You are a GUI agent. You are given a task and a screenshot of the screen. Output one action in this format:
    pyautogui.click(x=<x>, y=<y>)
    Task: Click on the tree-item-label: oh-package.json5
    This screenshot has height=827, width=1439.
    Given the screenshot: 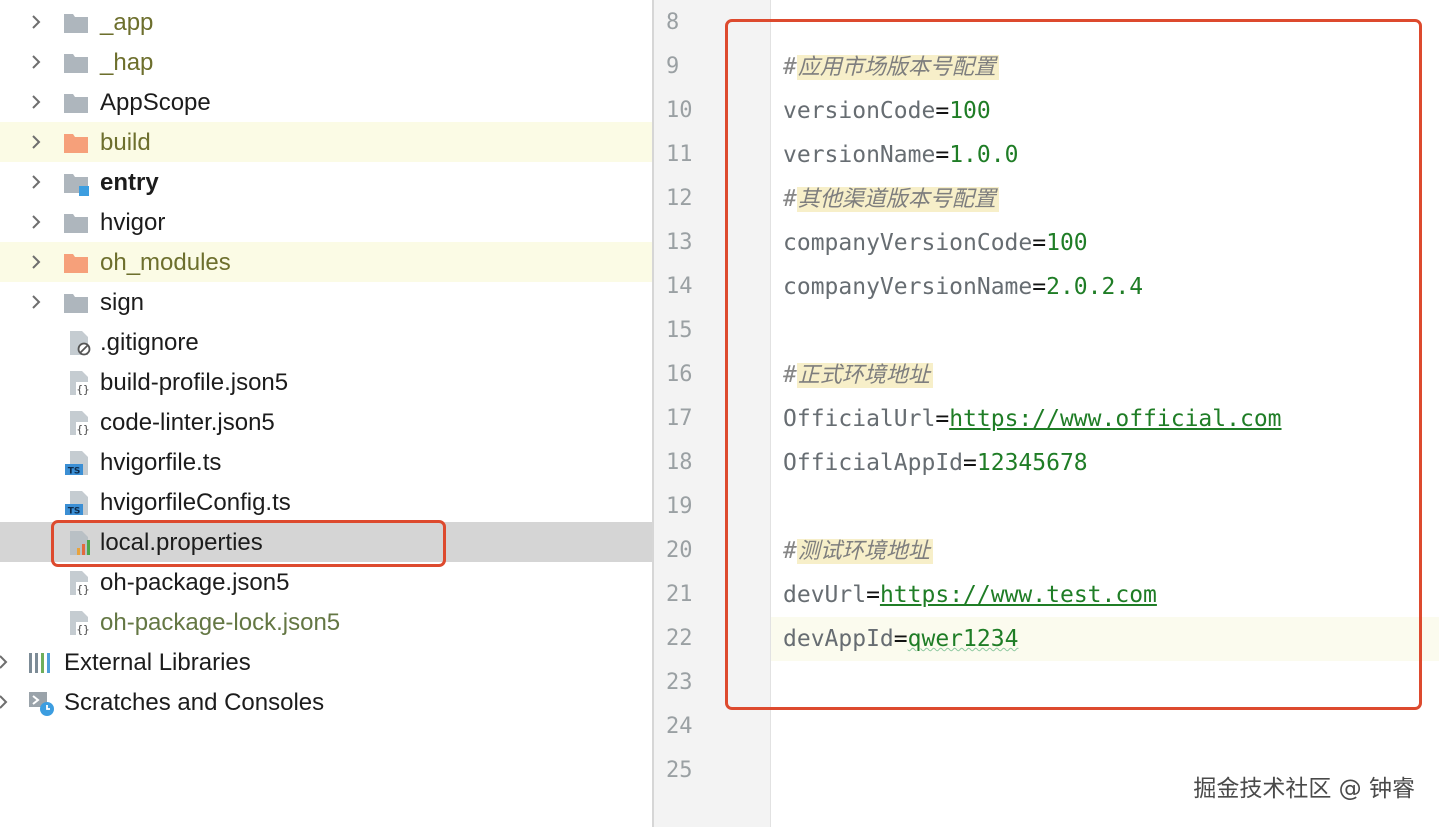 What is the action you would take?
    pyautogui.click(x=195, y=582)
    